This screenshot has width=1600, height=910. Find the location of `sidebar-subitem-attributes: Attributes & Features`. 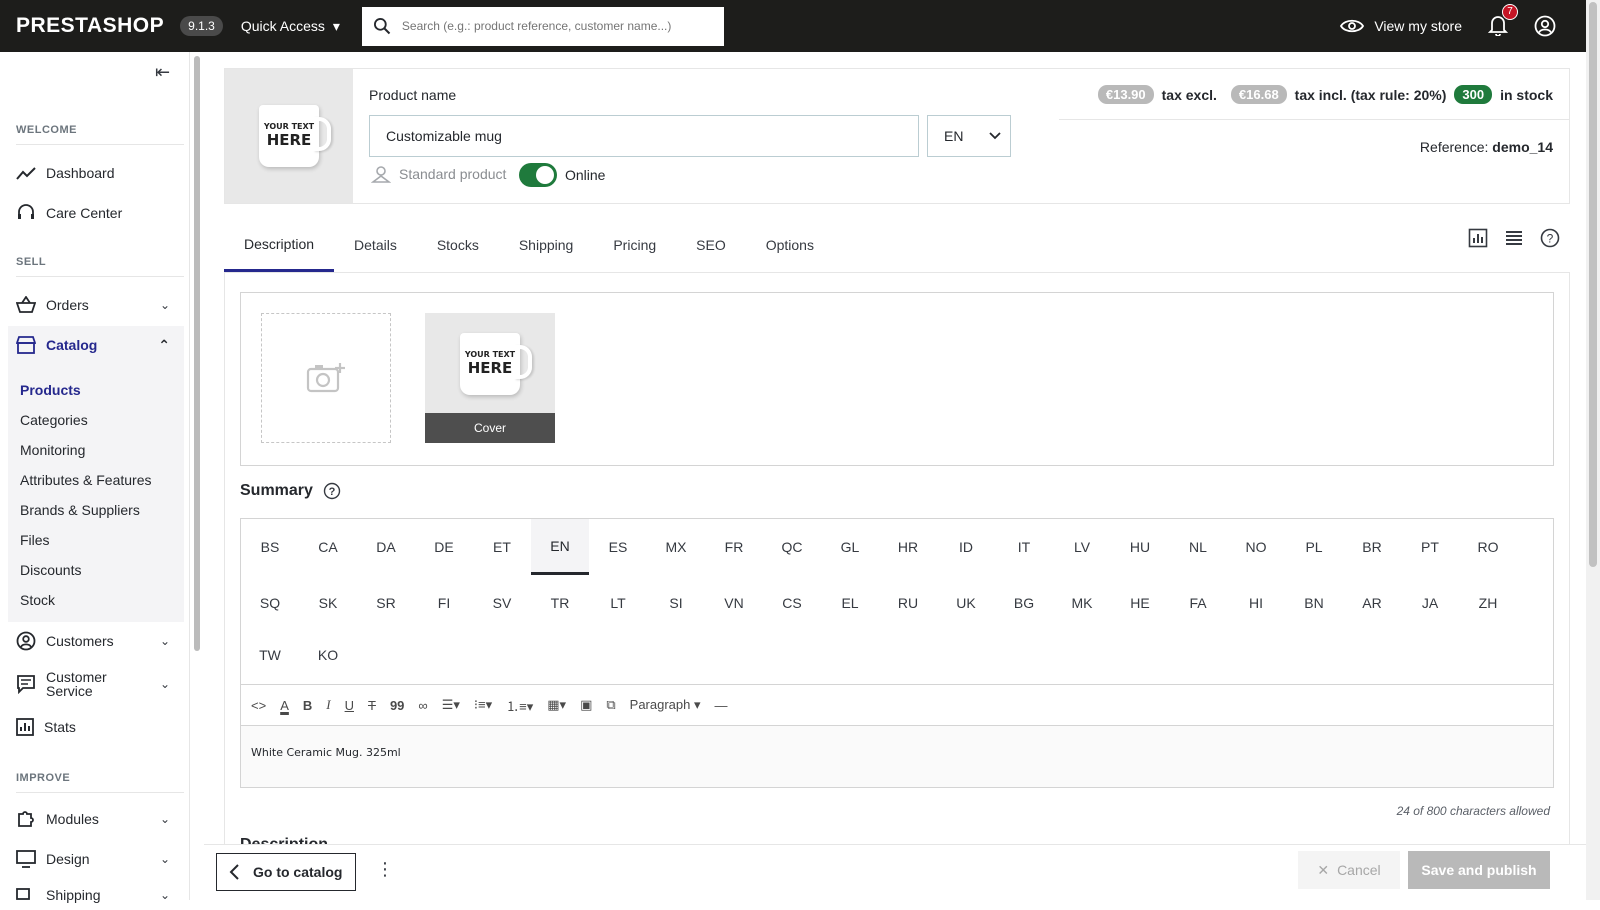

sidebar-subitem-attributes: Attributes & Features is located at coordinates (86, 480).